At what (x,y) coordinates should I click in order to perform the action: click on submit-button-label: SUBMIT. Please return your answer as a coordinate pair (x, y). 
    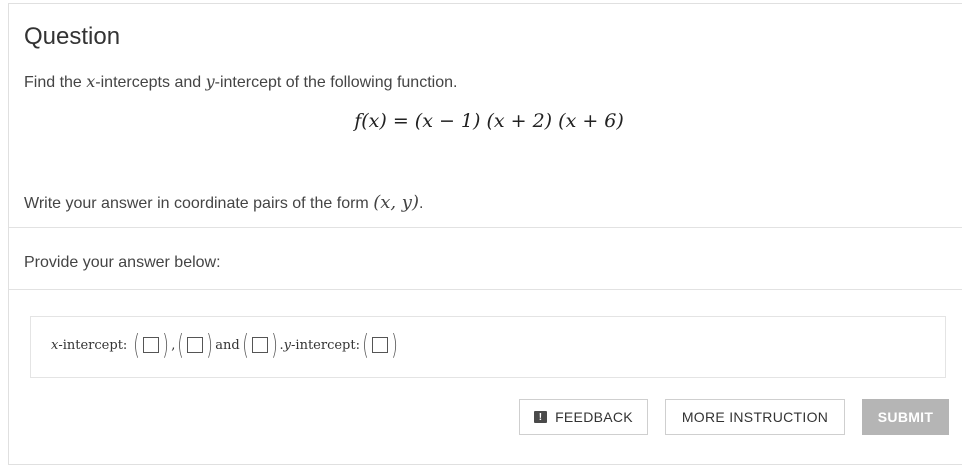
    Looking at the image, I should click on (905, 417).